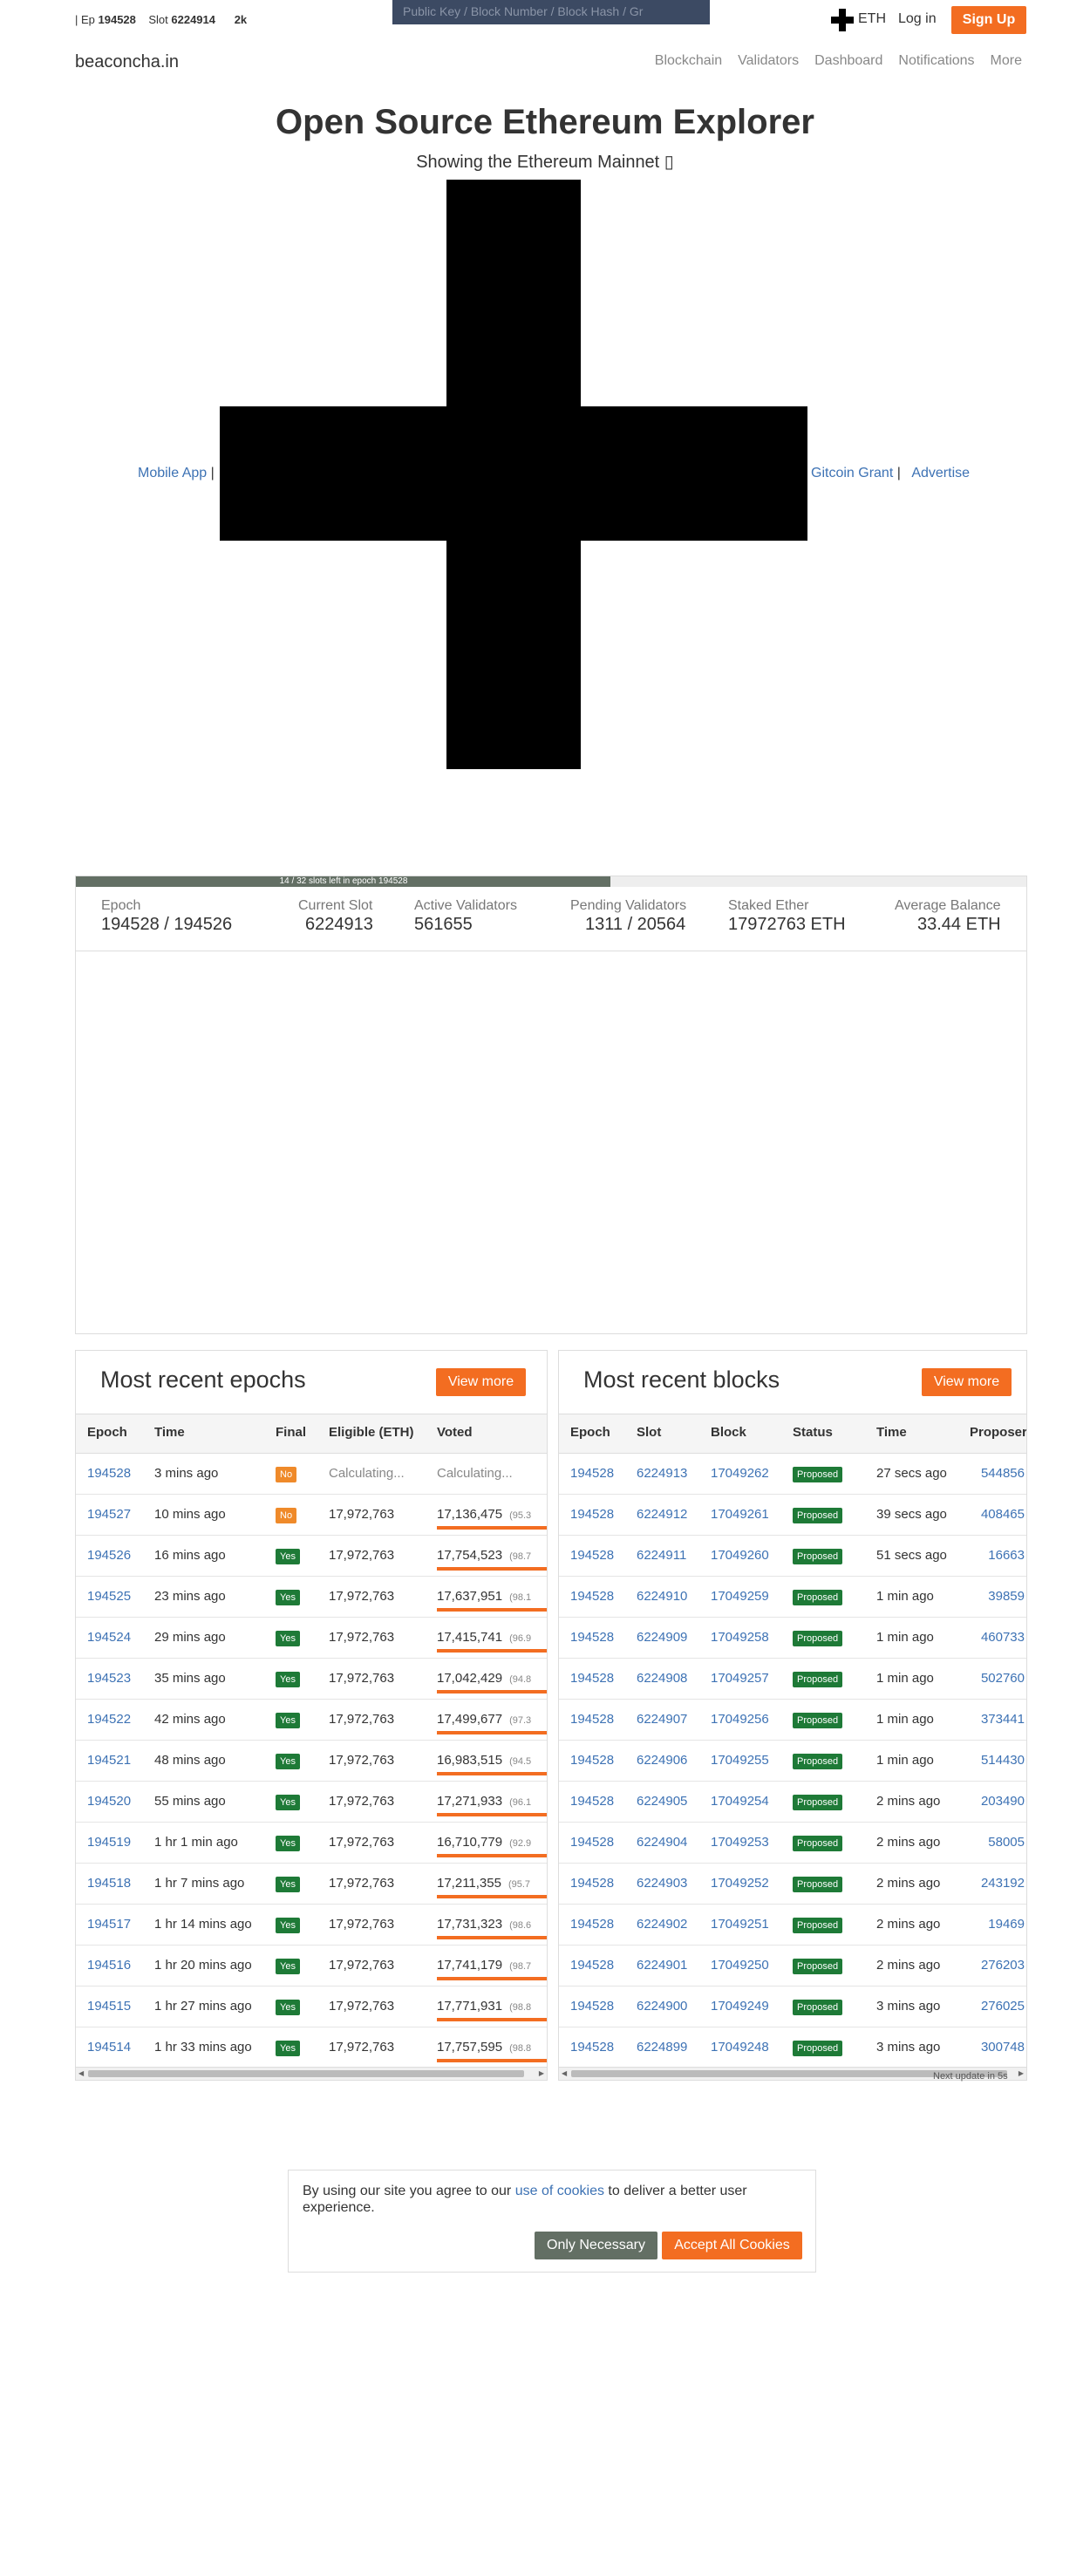  What do you see at coordinates (172, 473) in the screenshot?
I see `mobile-app-link: Mobile App` at bounding box center [172, 473].